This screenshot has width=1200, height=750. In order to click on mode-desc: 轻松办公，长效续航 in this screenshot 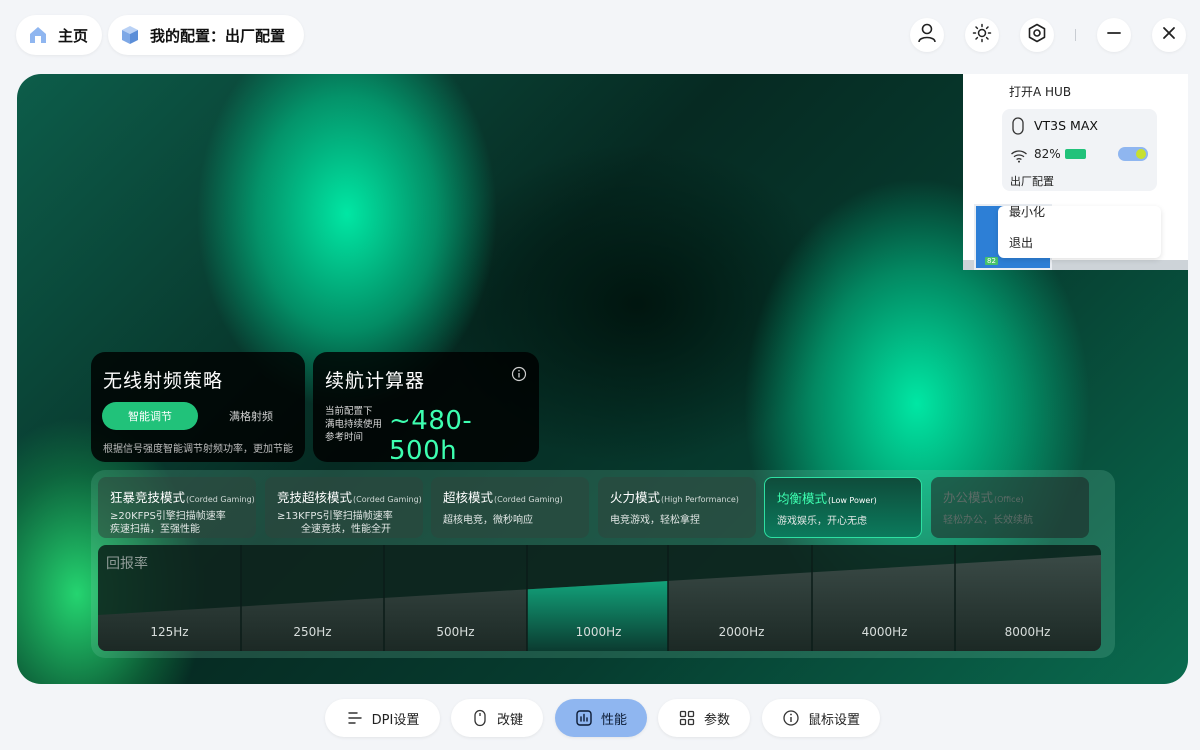, I will do `click(988, 520)`.